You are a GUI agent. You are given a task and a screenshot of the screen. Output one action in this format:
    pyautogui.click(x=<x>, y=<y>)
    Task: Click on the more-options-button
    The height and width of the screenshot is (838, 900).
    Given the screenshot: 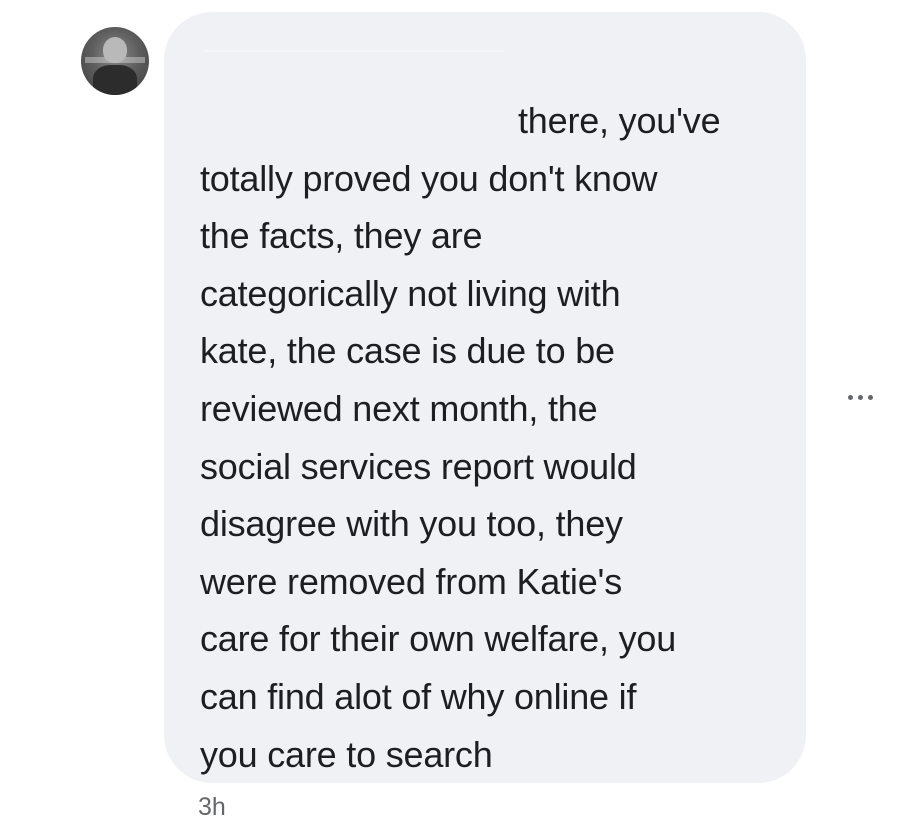 What is the action you would take?
    pyautogui.click(x=860, y=397)
    